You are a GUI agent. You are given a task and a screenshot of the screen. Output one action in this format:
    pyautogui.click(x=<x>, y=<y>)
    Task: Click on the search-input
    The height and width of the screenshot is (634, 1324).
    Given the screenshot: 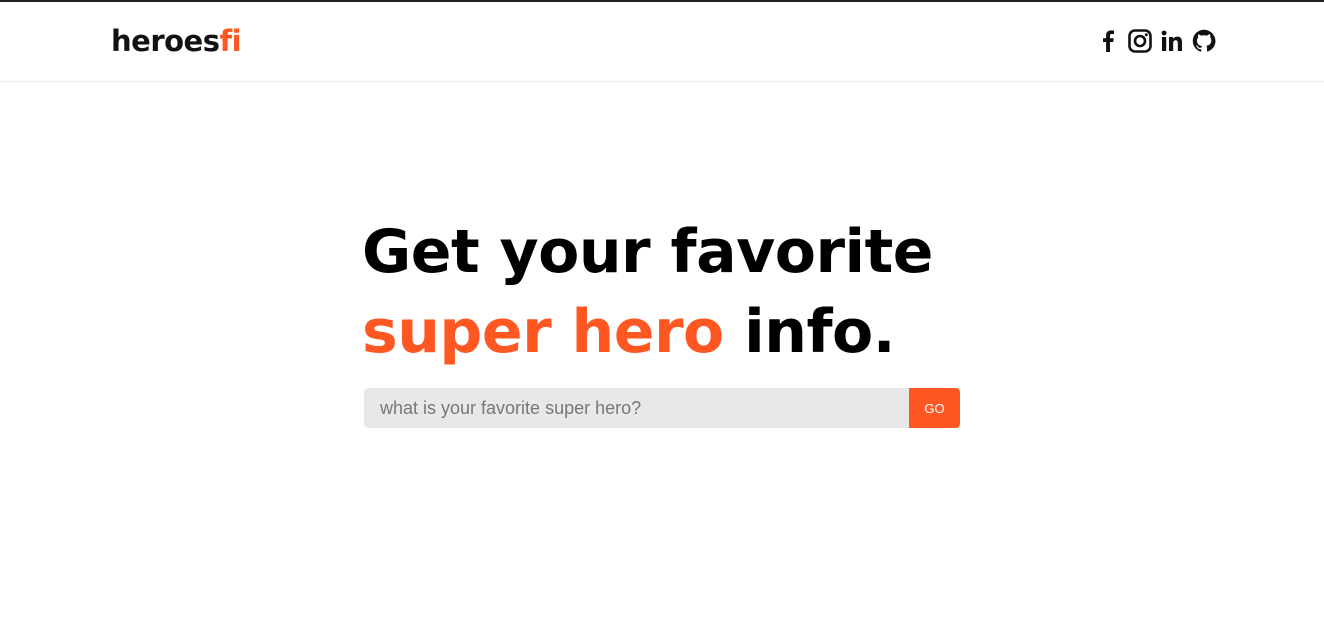 What is the action you would take?
    pyautogui.click(x=636, y=408)
    